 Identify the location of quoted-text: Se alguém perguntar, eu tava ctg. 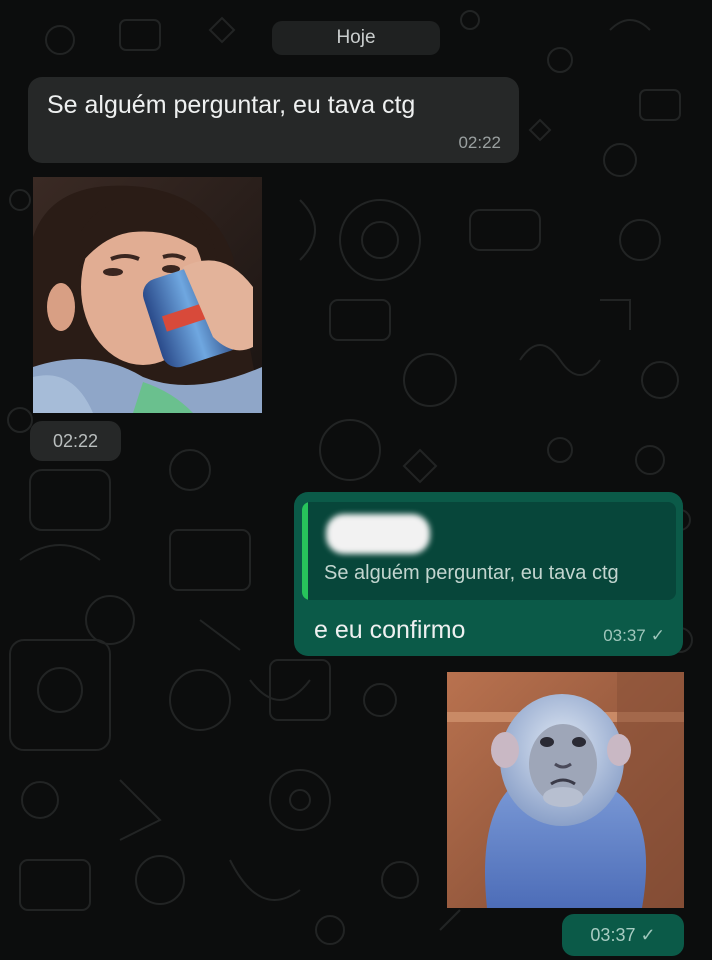
(471, 573).